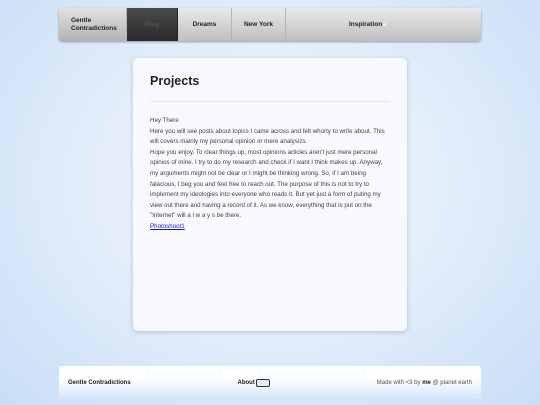 Image resolution: width=540 pixels, height=405 pixels. I want to click on footer-about-link: About, so click(253, 382).